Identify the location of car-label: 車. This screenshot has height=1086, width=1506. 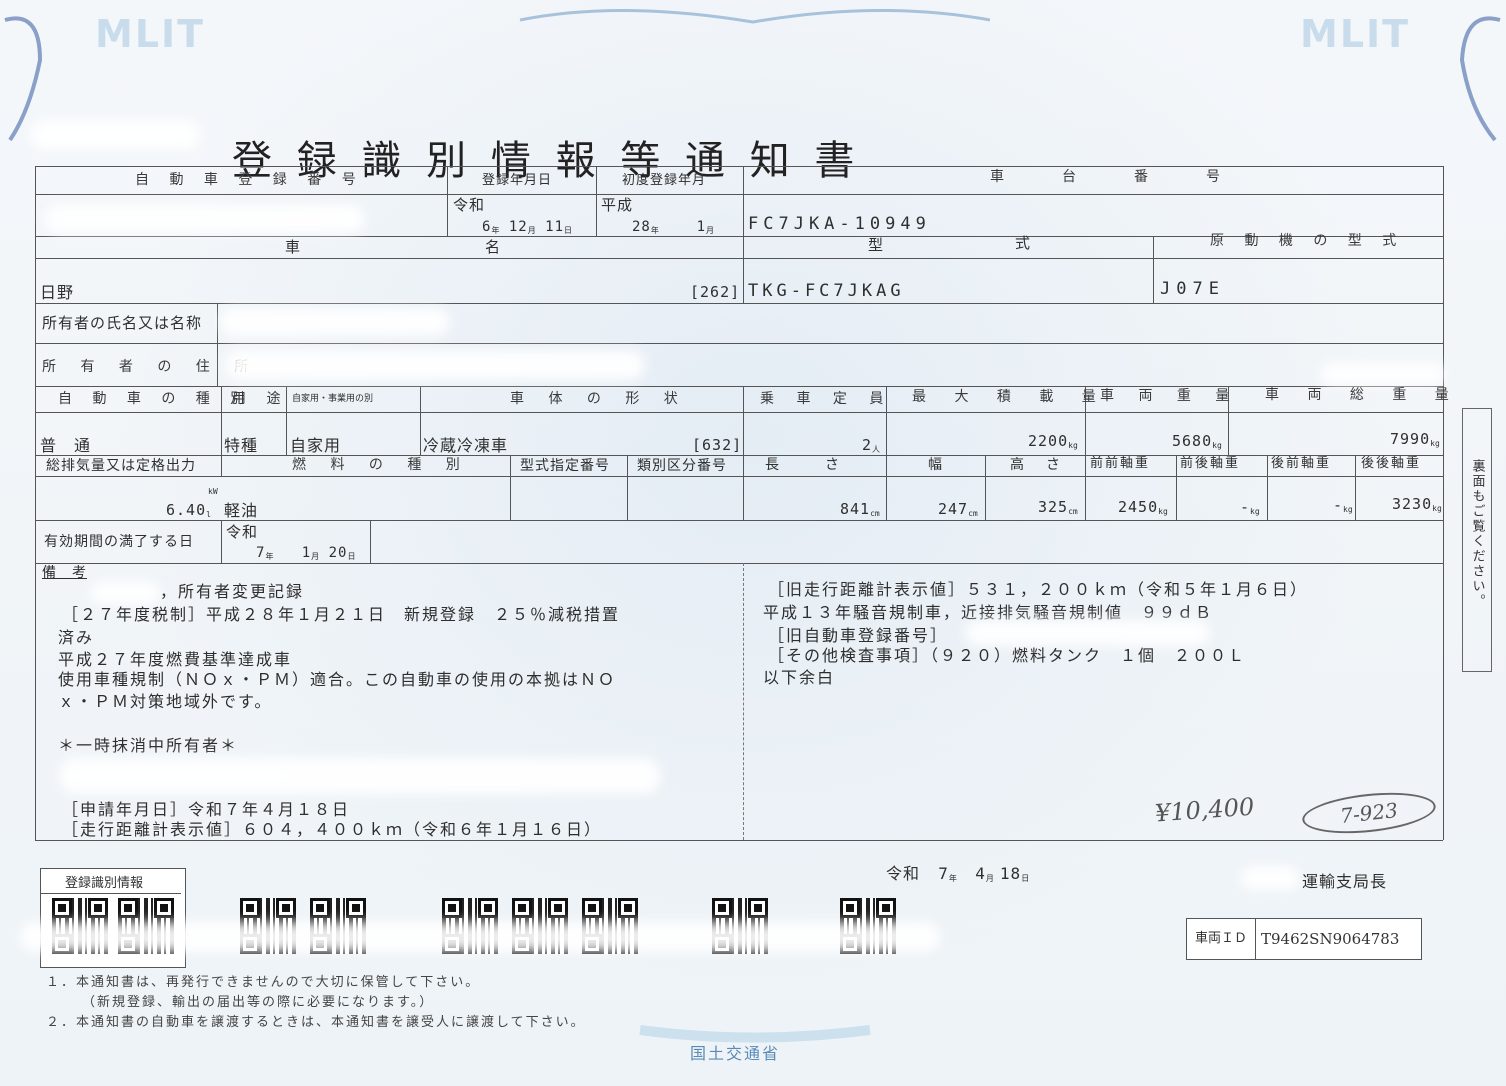
(293, 247).